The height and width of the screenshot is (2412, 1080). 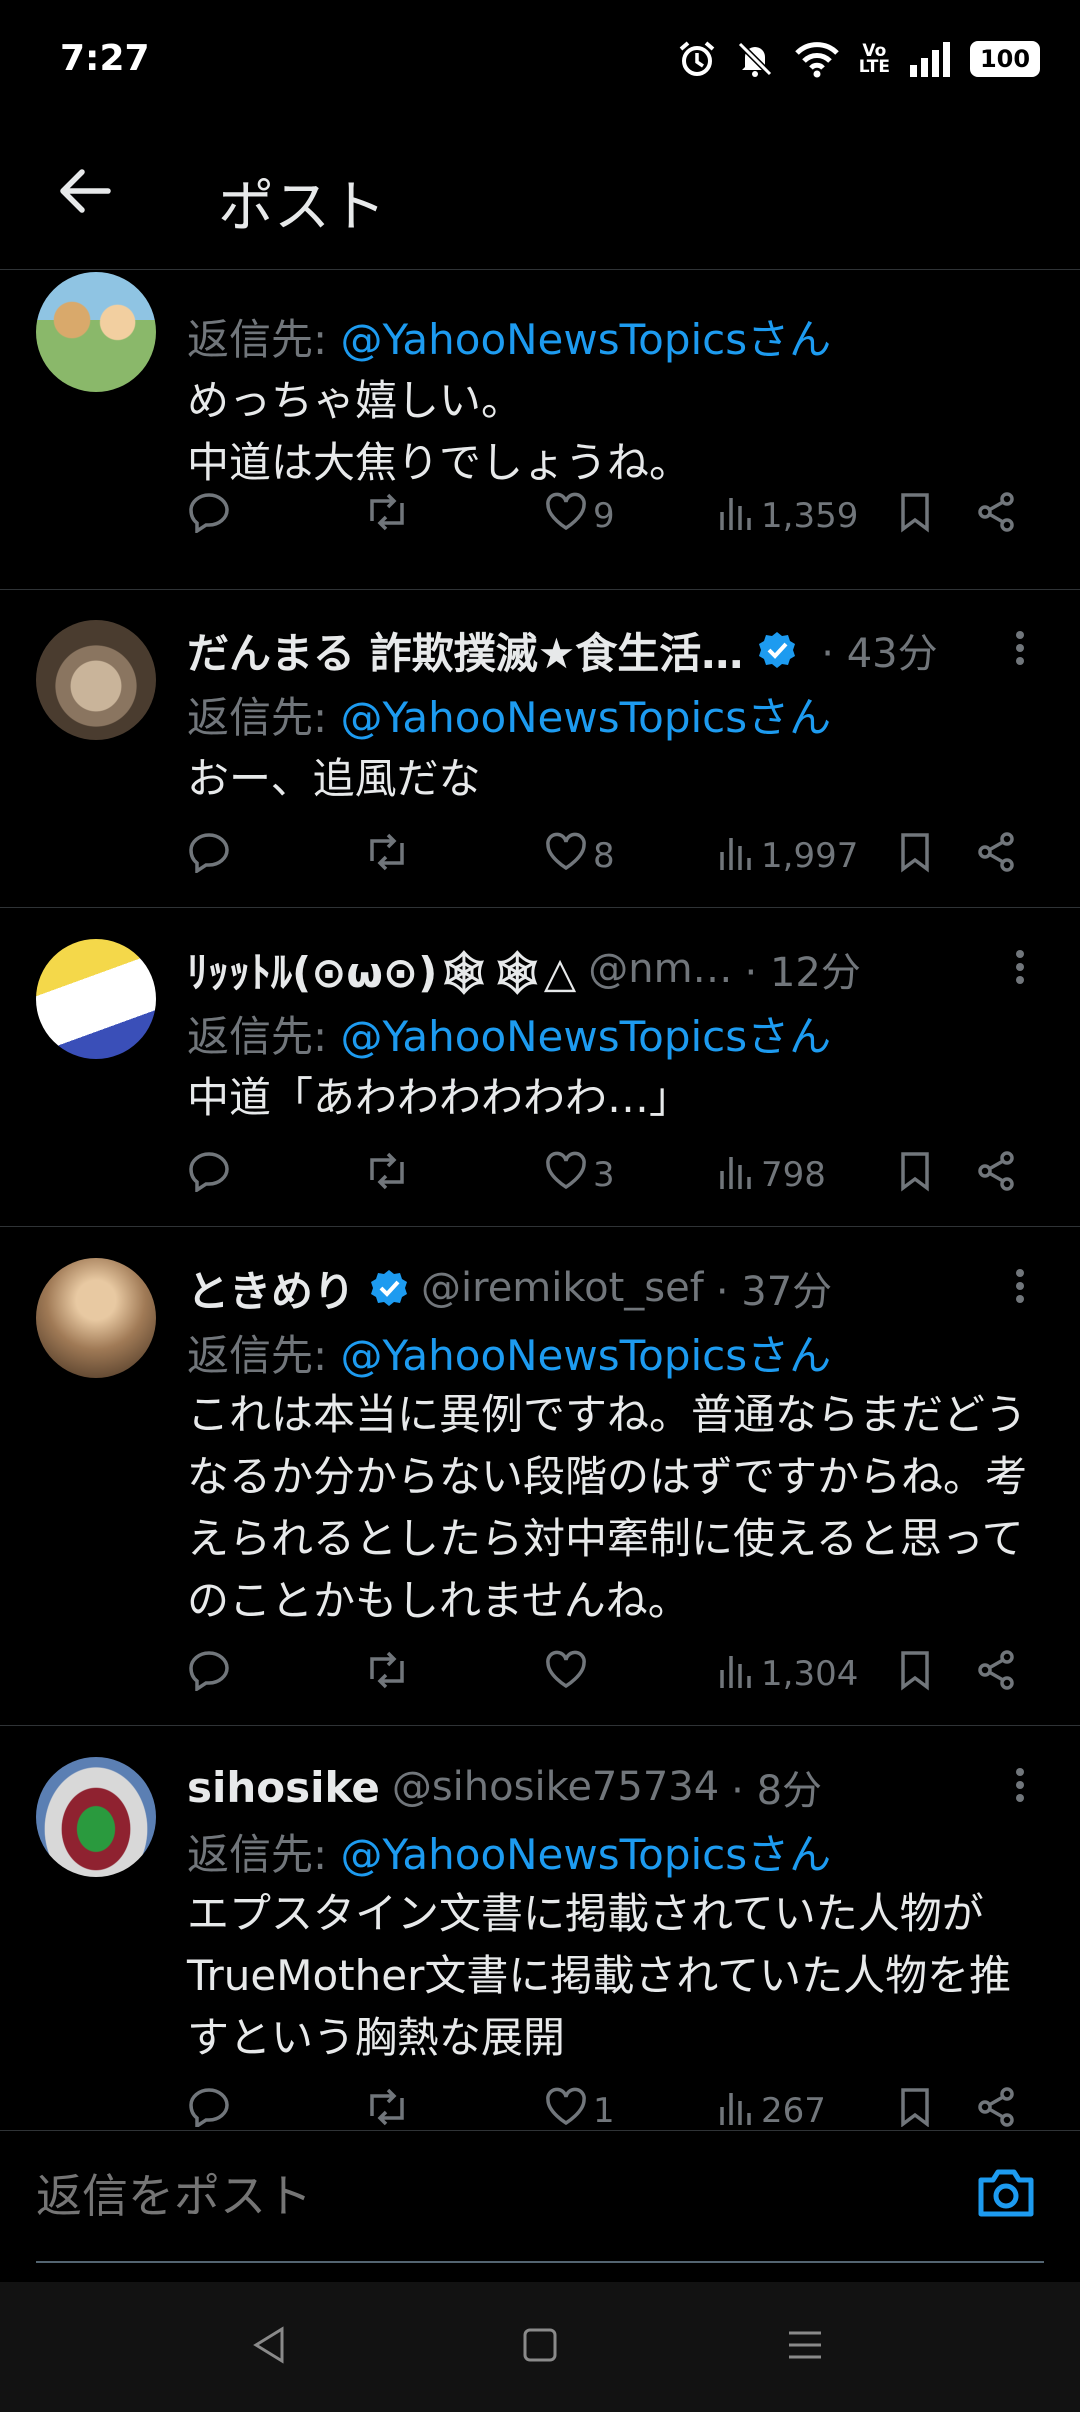 I want to click on reply-compose-bar, so click(x=540, y=2206).